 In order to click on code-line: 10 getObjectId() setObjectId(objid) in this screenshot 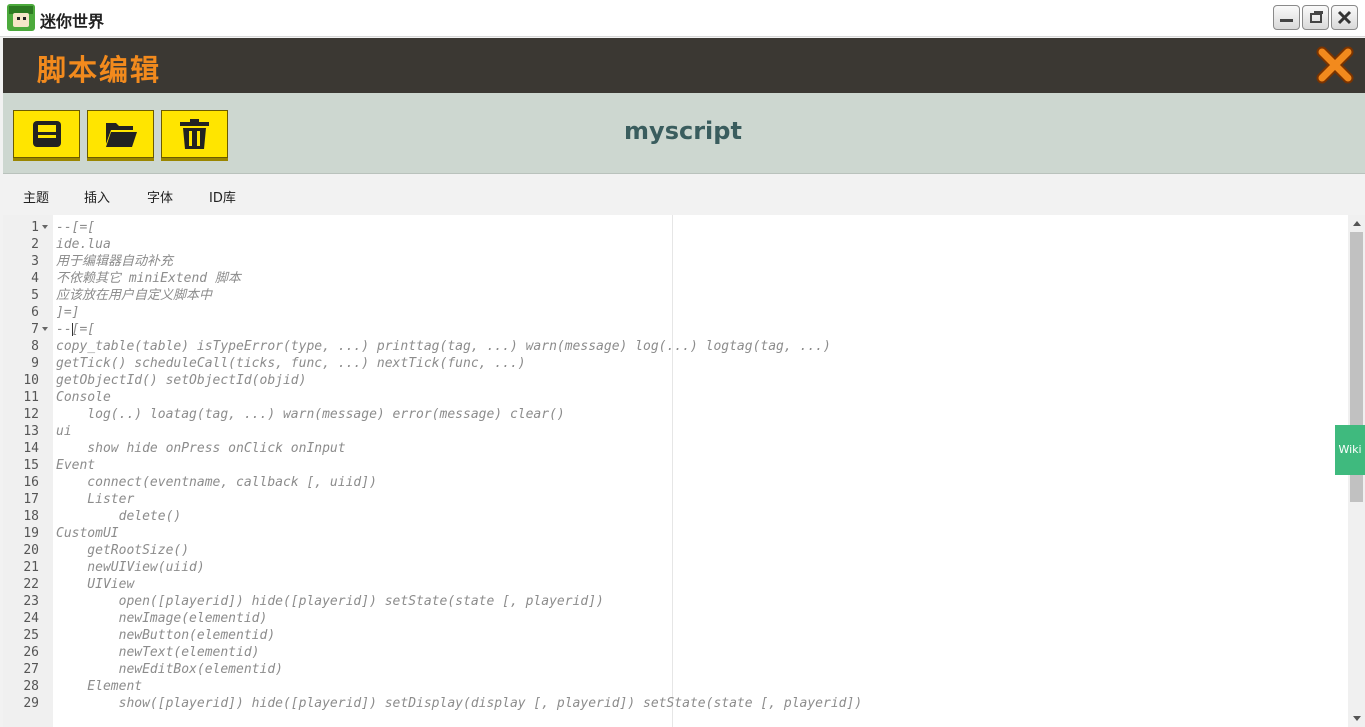, I will do `click(675, 380)`.